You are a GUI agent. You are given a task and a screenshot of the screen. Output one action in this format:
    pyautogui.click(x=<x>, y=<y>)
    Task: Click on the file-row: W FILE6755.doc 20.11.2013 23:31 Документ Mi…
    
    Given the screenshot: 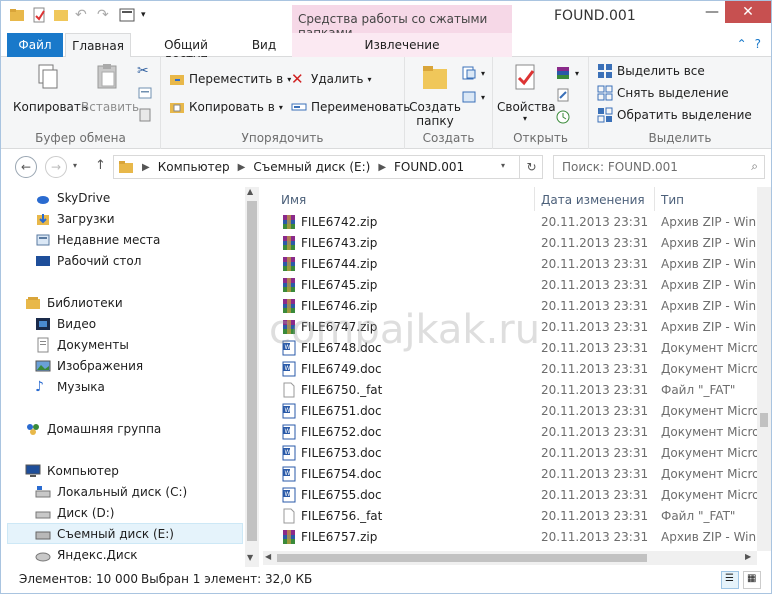 What is the action you would take?
    pyautogui.click(x=510, y=494)
    